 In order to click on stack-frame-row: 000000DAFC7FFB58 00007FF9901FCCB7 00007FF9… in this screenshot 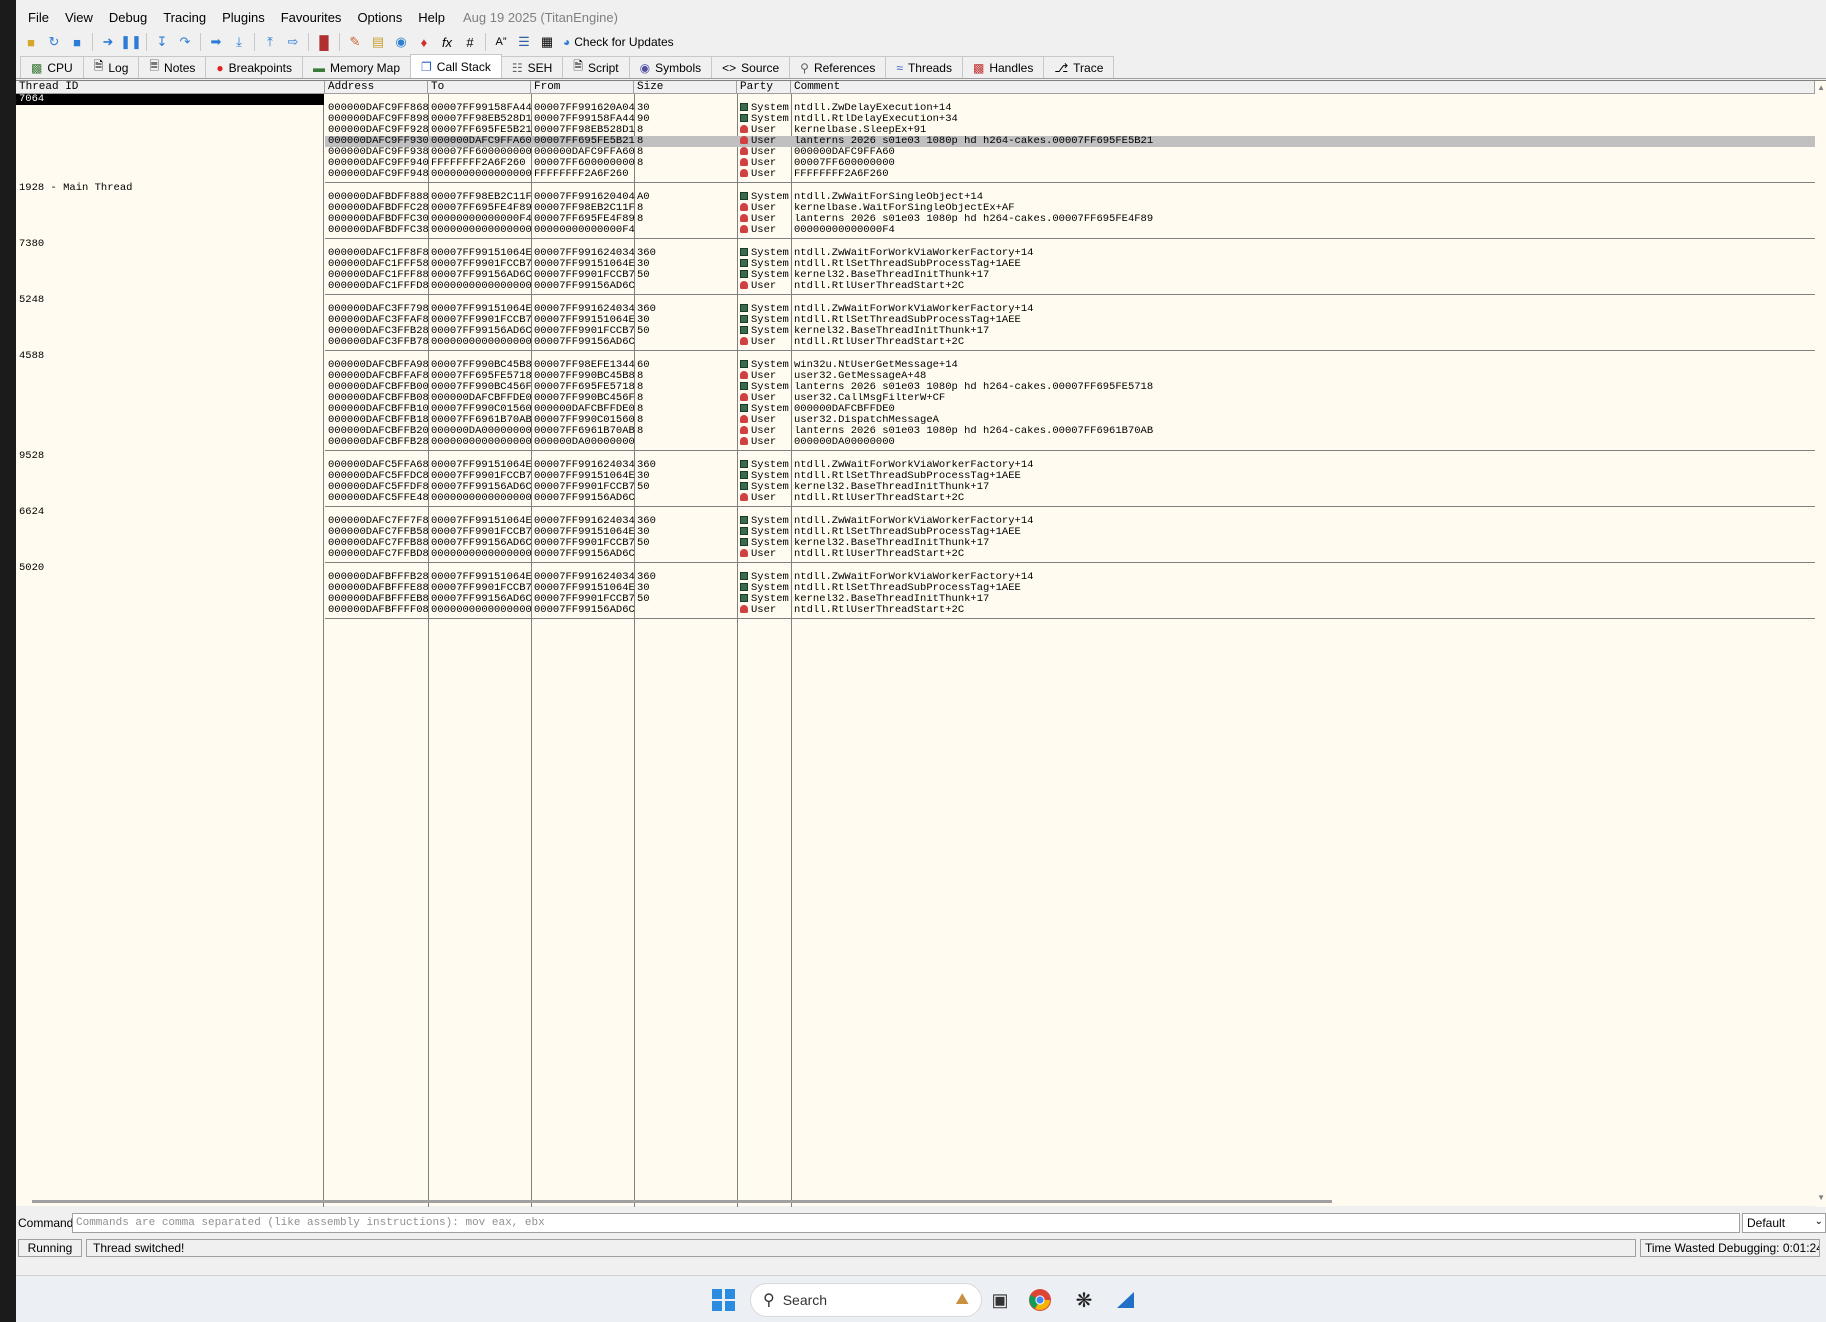, I will do `click(1070, 532)`.